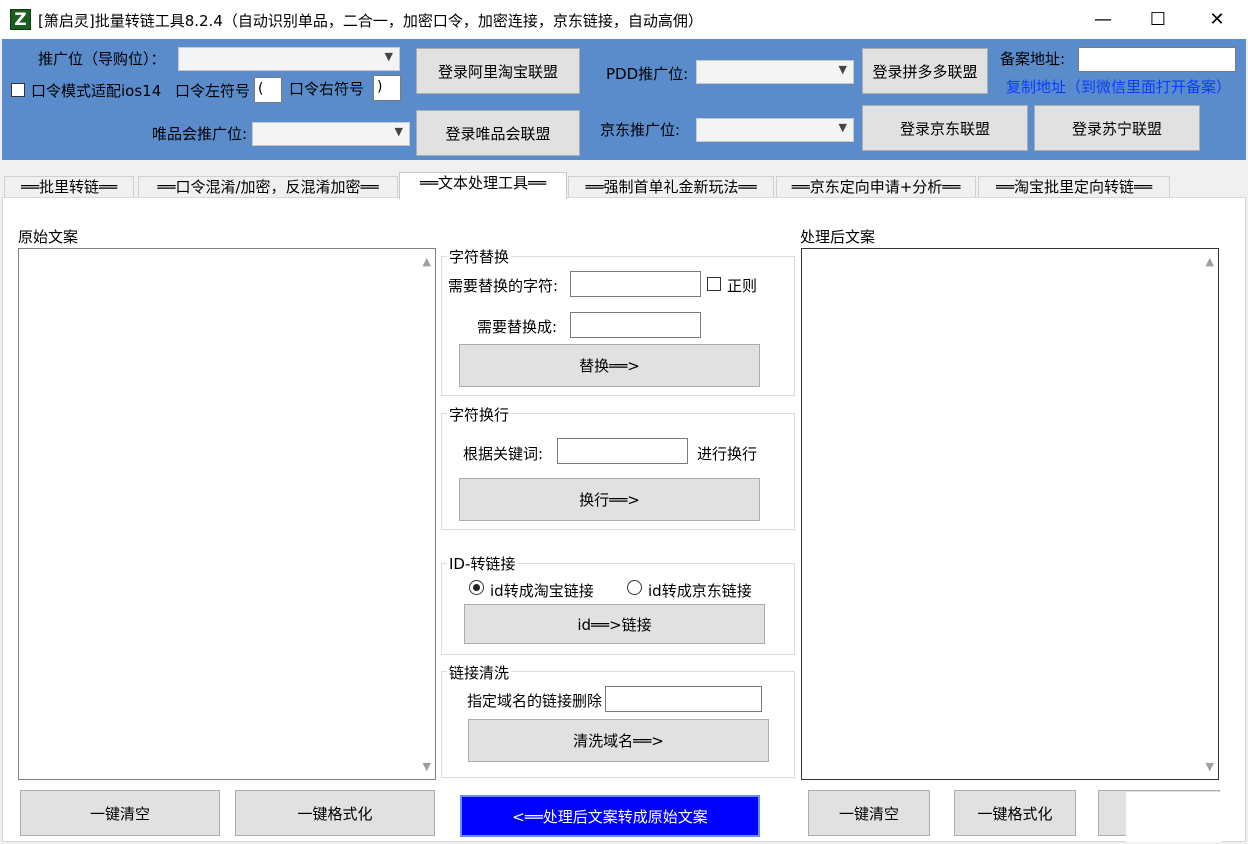  I want to click on blank-overlay, so click(1174, 817).